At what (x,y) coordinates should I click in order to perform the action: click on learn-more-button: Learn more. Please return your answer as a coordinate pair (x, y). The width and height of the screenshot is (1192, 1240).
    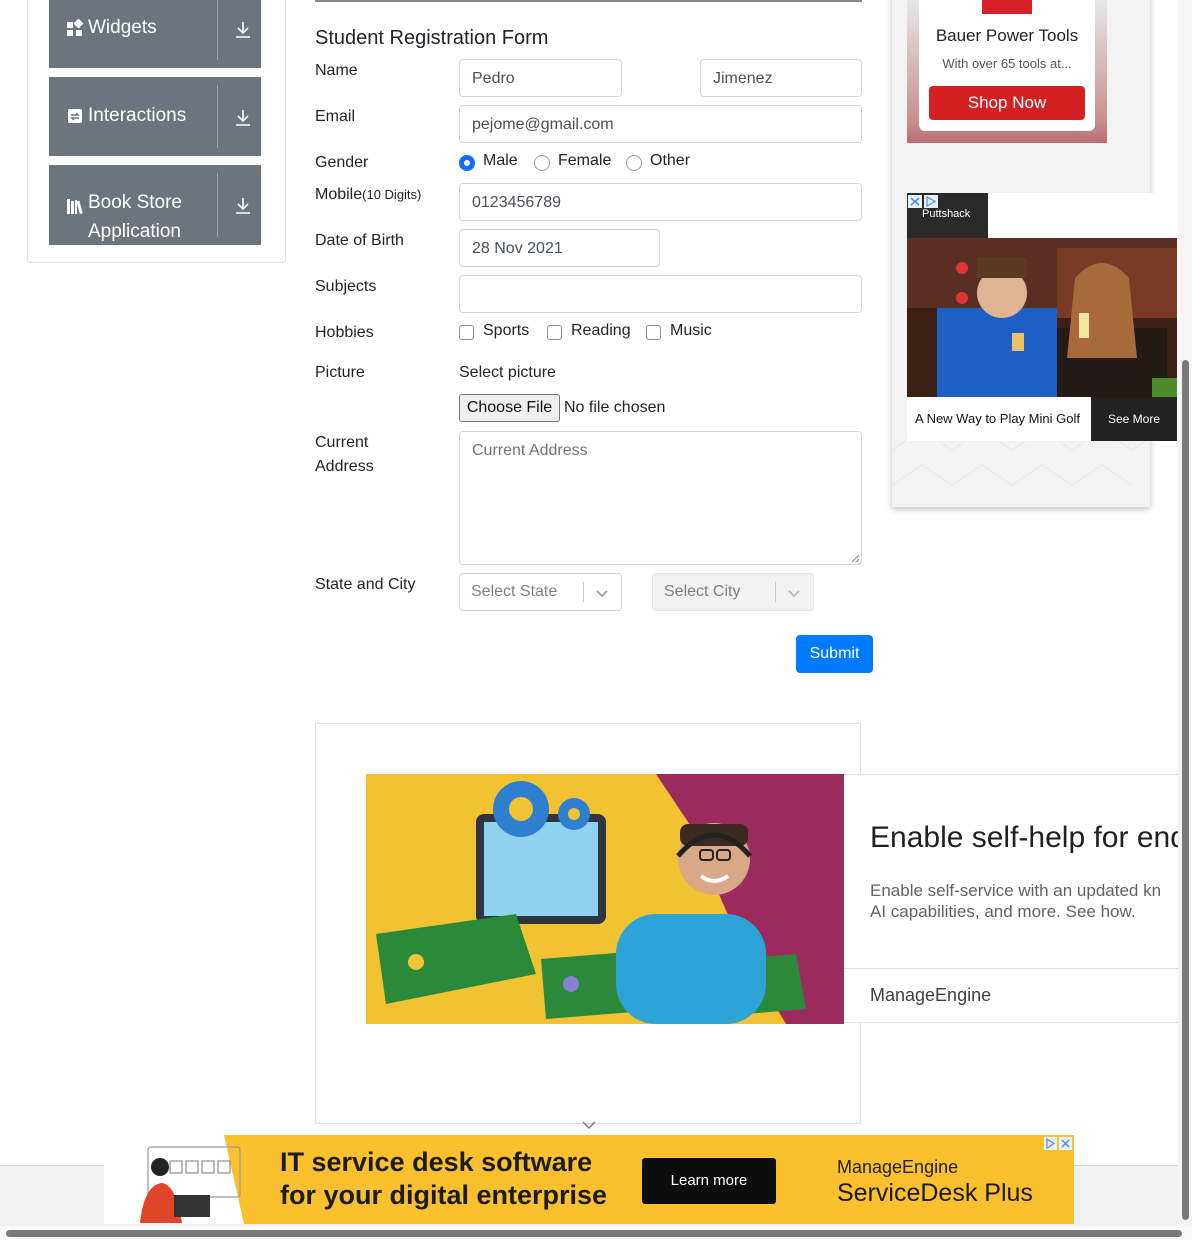
    Looking at the image, I should click on (709, 1181).